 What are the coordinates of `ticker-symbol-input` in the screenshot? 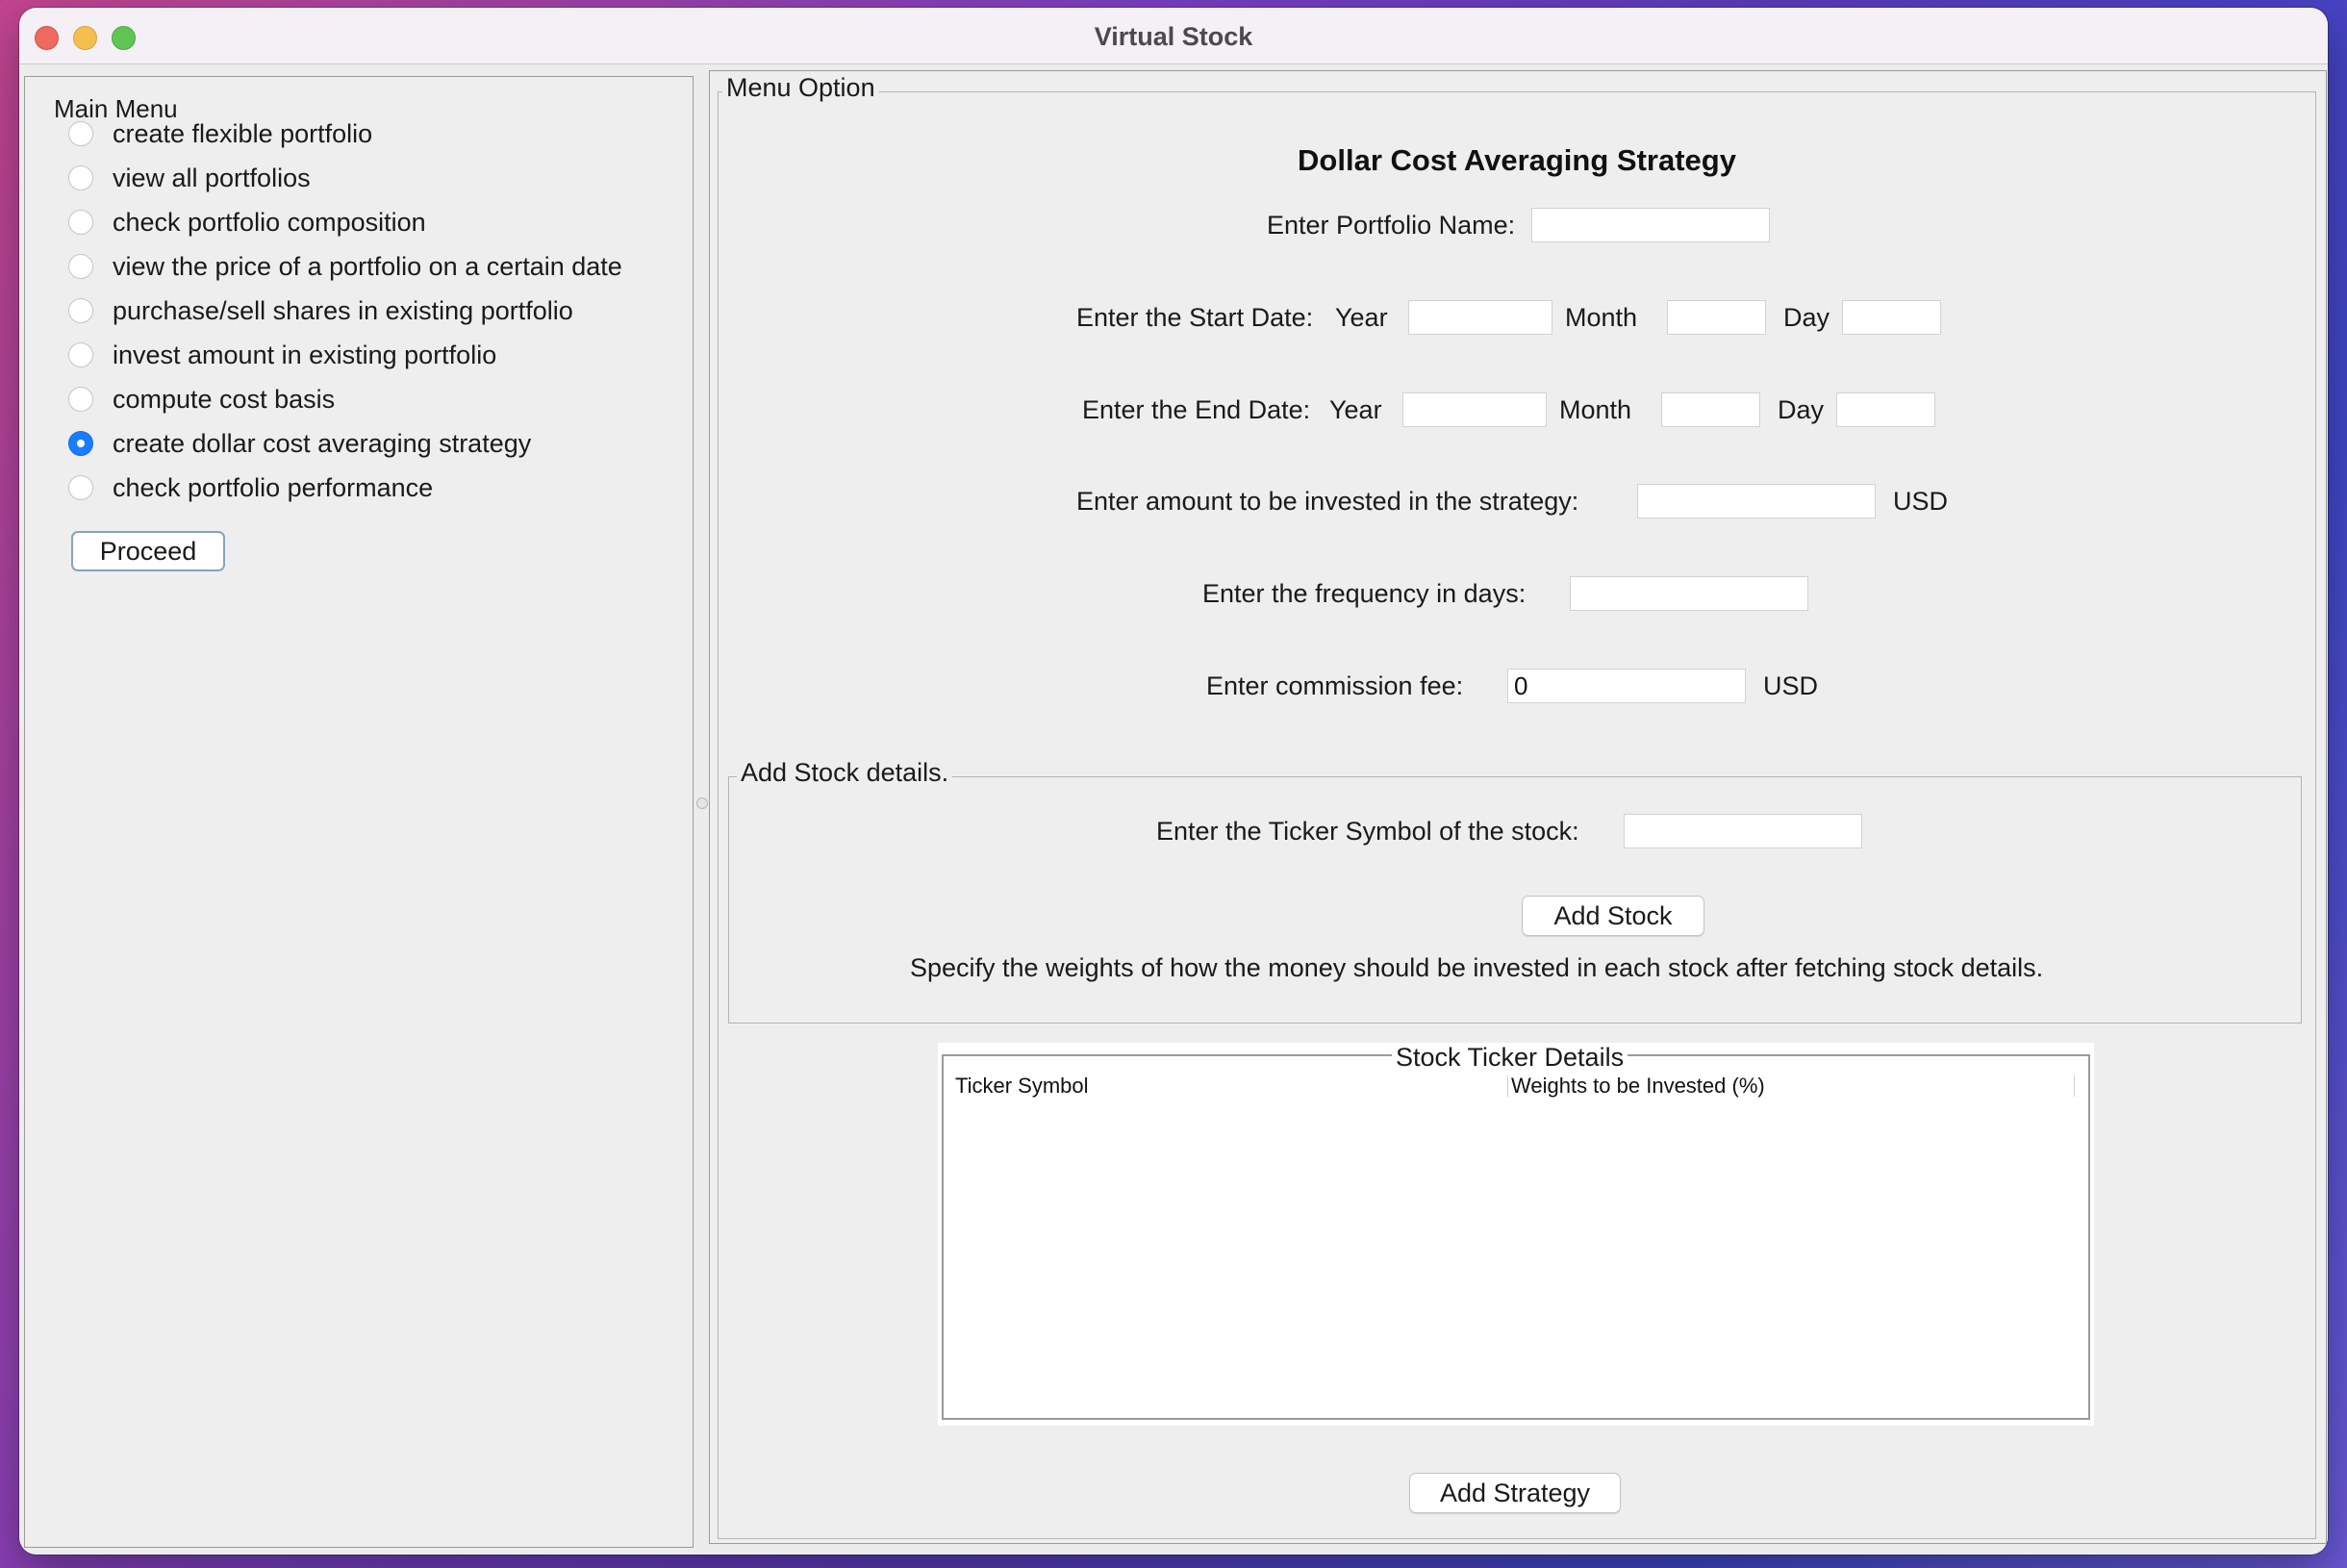 It's located at (1743, 831).